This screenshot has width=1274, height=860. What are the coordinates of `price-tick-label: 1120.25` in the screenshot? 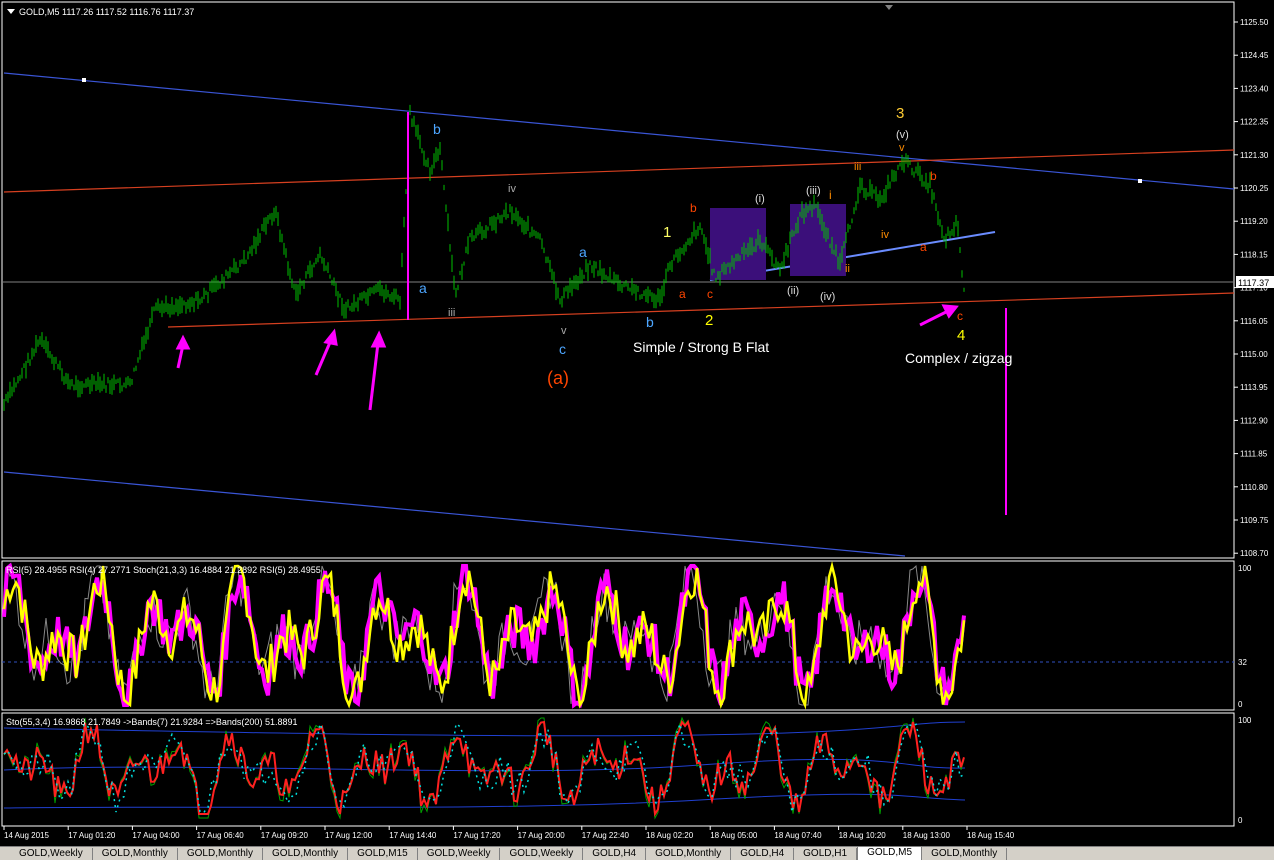 It's located at (1254, 188).